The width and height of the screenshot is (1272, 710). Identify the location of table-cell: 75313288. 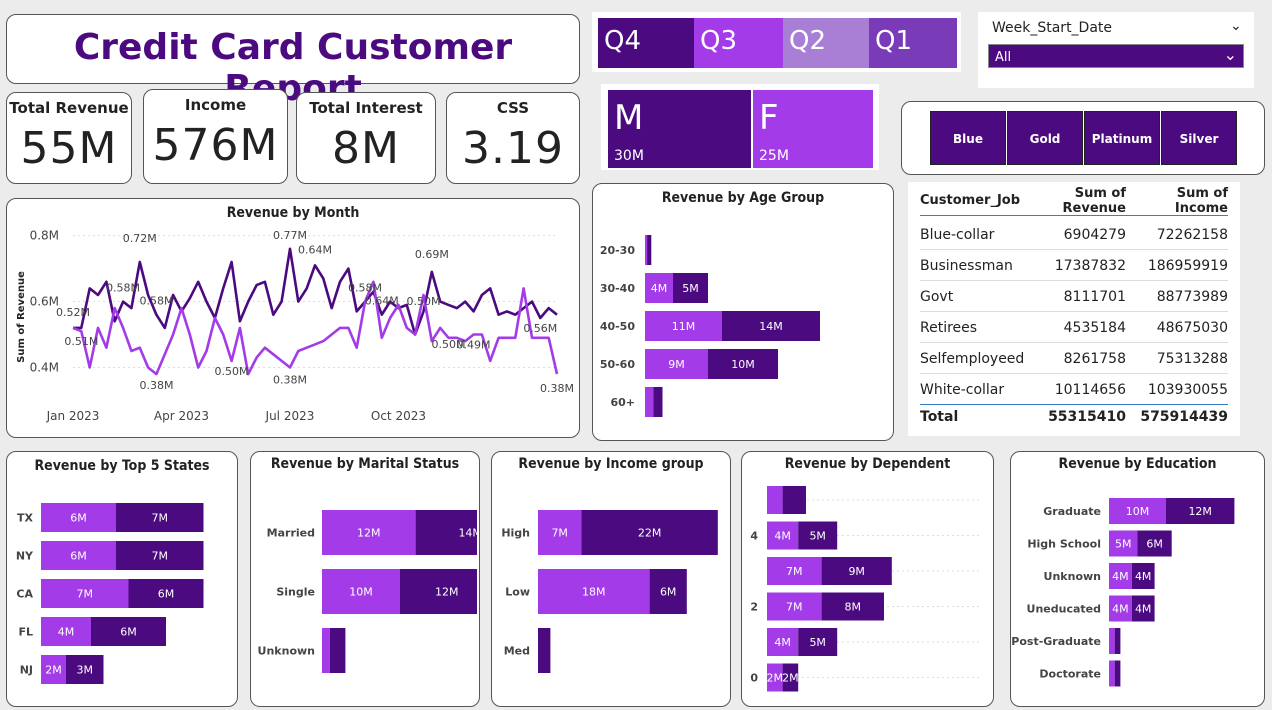
(1192, 358).